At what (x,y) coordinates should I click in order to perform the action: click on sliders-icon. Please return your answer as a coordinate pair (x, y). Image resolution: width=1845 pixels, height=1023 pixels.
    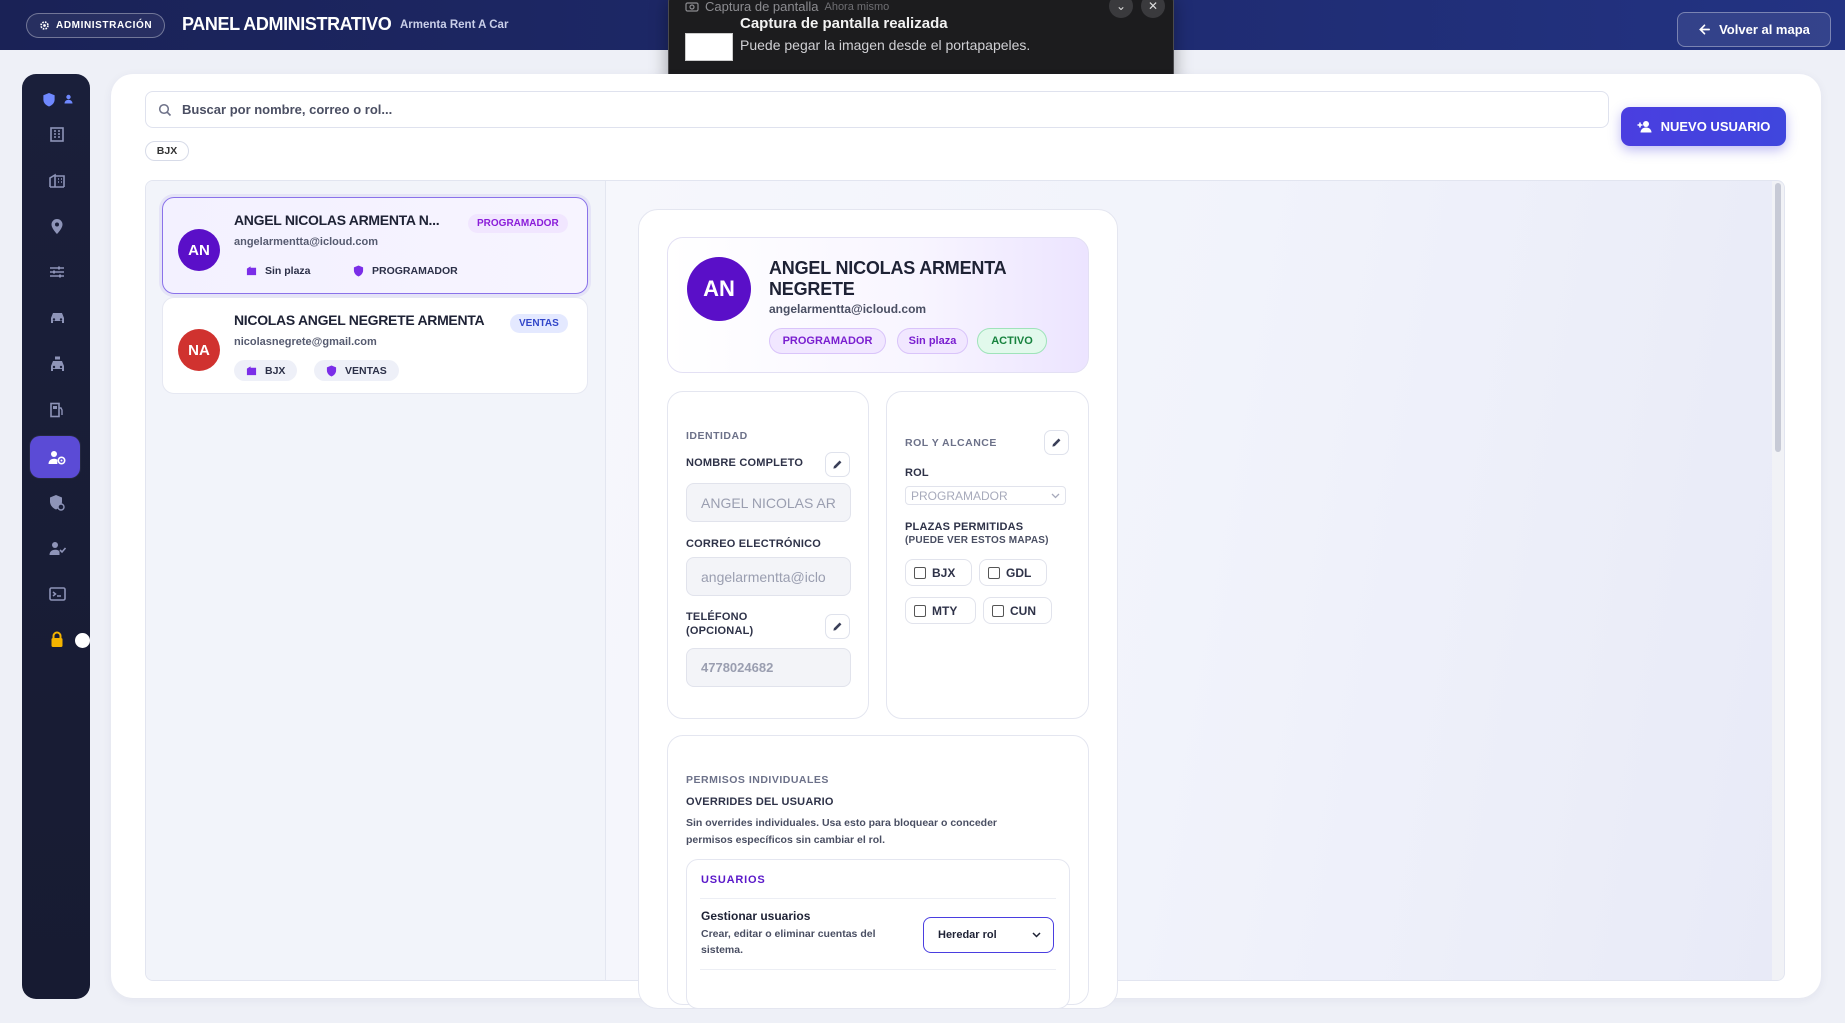
    Looking at the image, I should click on (57, 272).